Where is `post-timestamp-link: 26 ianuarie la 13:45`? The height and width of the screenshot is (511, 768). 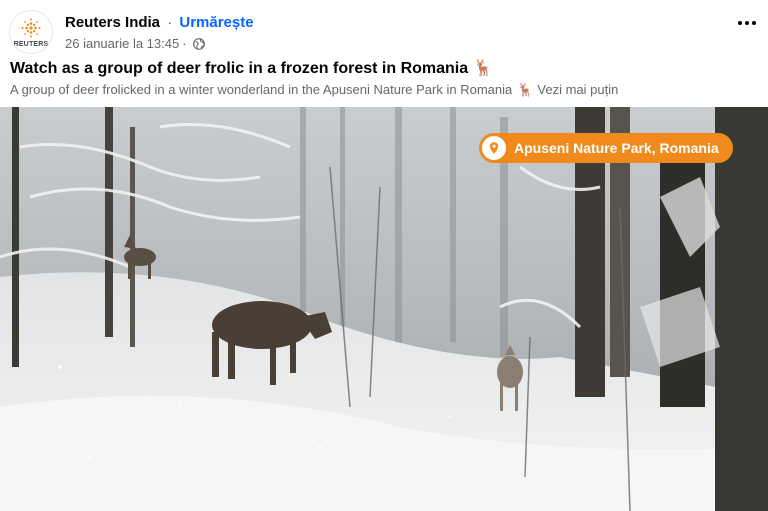 post-timestamp-link: 26 ianuarie la 13:45 is located at coordinates (122, 44).